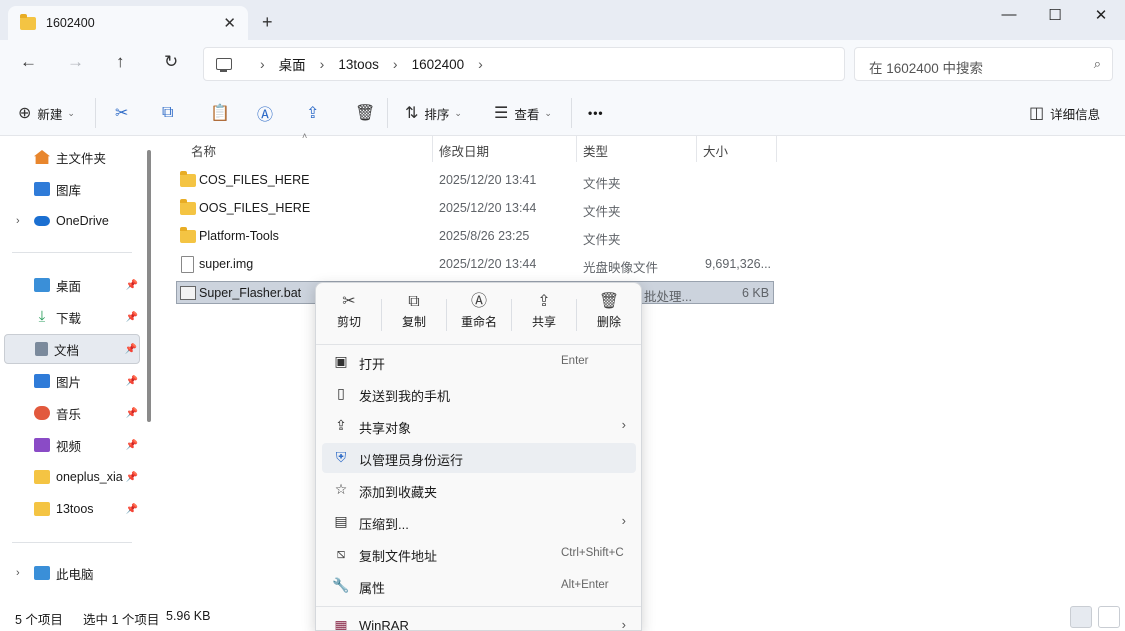  What do you see at coordinates (1055, 17) in the screenshot?
I see `maximize-button: ☐` at bounding box center [1055, 17].